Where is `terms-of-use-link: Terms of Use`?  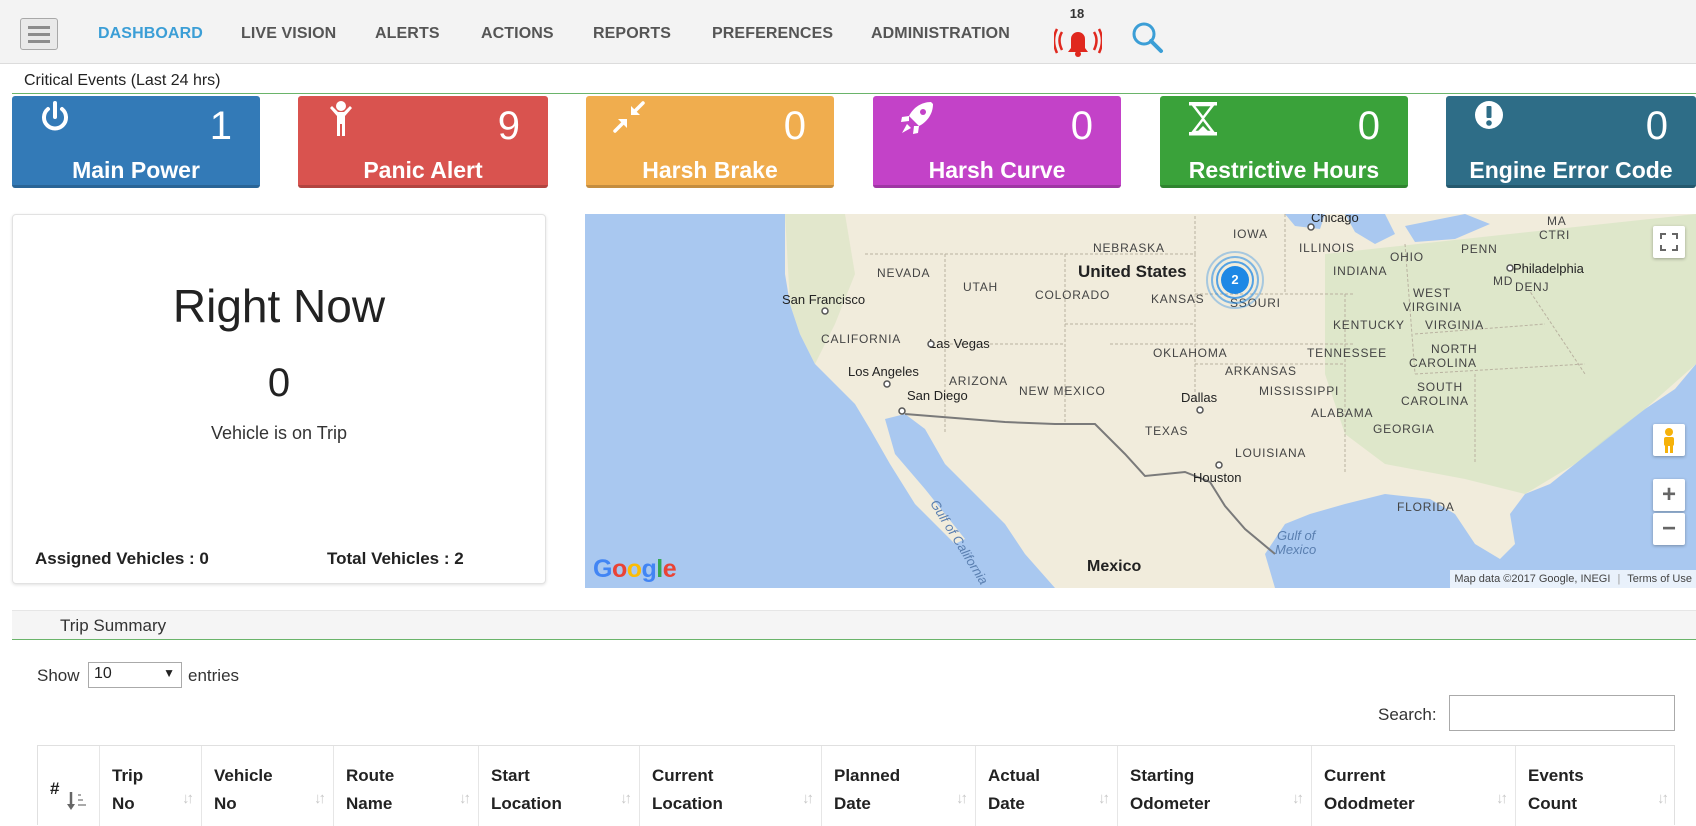 terms-of-use-link: Terms of Use is located at coordinates (1659, 579).